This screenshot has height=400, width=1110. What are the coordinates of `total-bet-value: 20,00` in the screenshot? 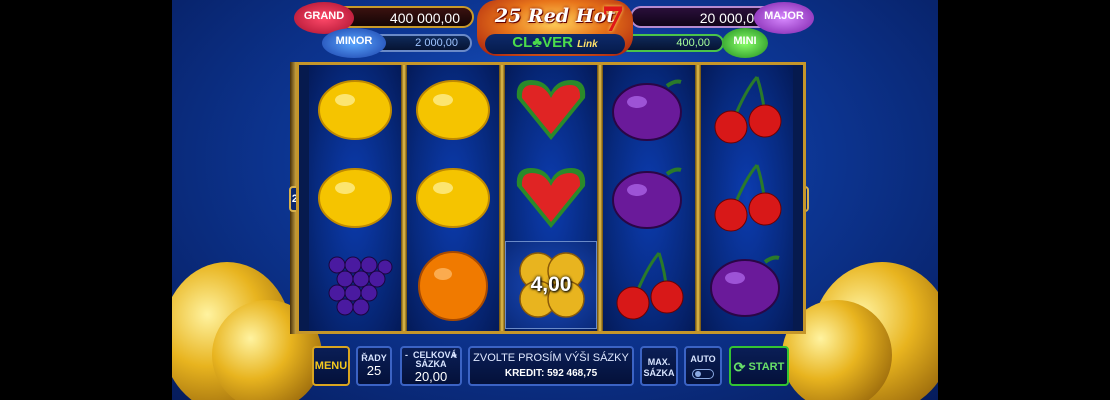 It's located at (431, 376).